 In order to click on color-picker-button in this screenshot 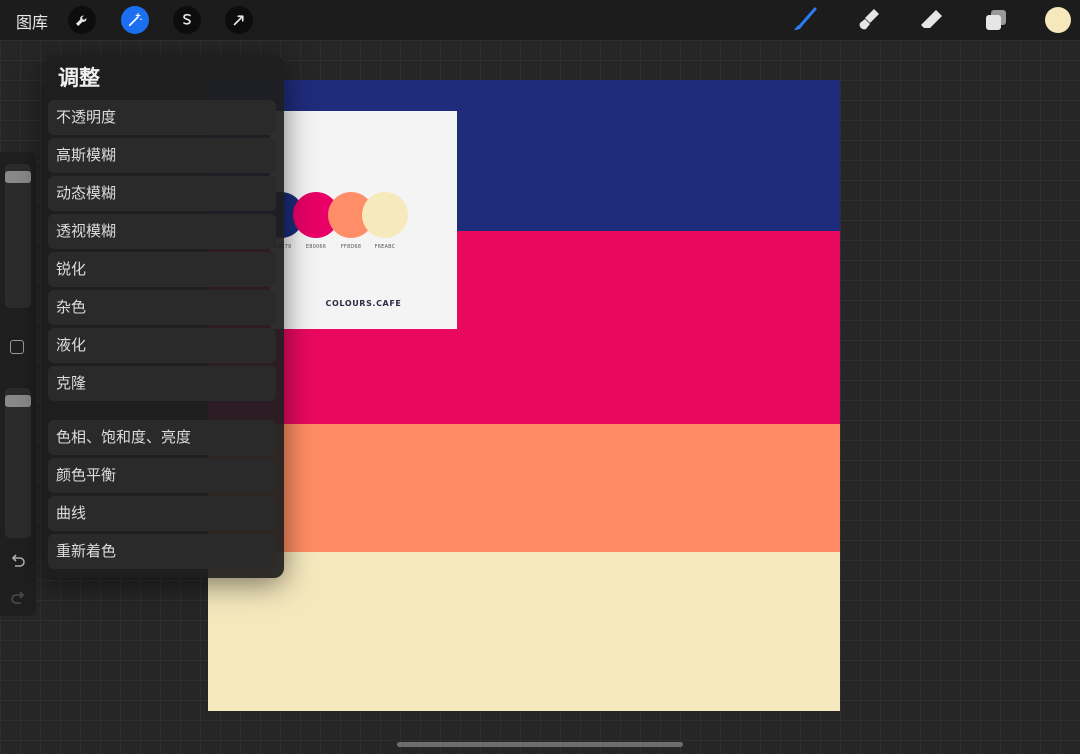, I will do `click(1058, 20)`.